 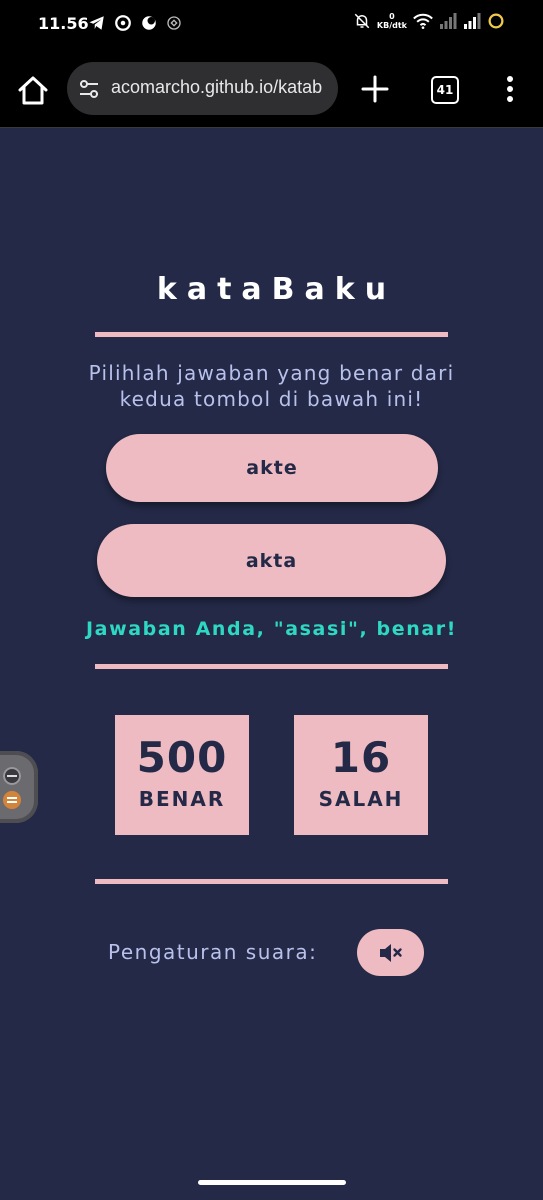 What do you see at coordinates (135, 23) in the screenshot?
I see `notification-icons` at bounding box center [135, 23].